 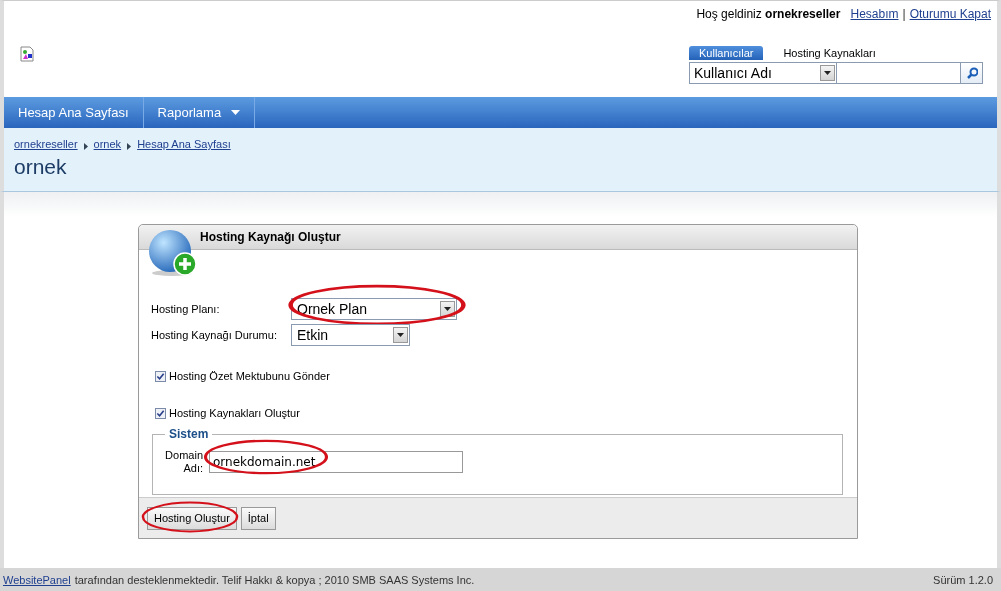 I want to click on page-title: ornek, so click(x=41, y=167).